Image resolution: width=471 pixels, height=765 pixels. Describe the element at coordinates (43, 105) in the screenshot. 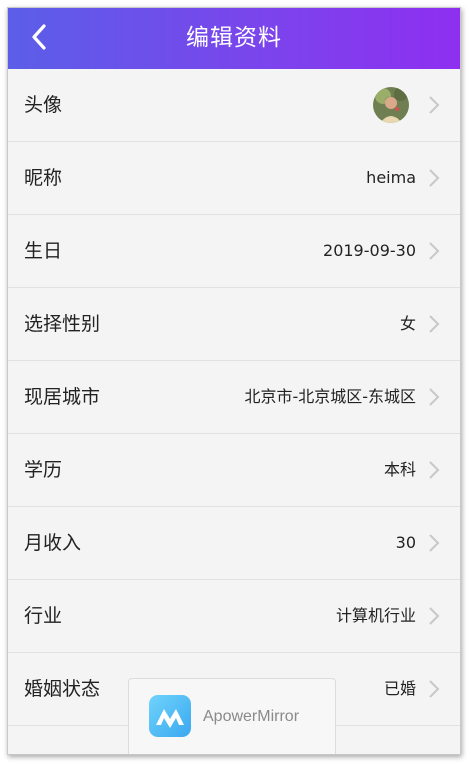

I see `row-label: 头像` at that location.